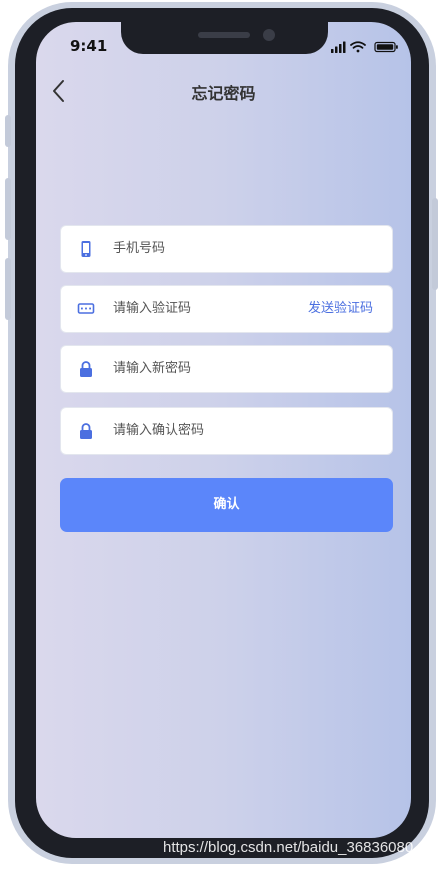 The width and height of the screenshot is (439, 869). What do you see at coordinates (224, 35) in the screenshot?
I see `speaker-grille` at bounding box center [224, 35].